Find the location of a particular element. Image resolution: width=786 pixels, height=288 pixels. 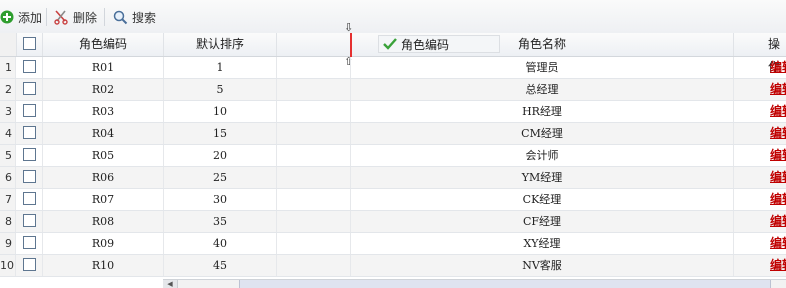

sort-order-cell: 40 is located at coordinates (220, 243).